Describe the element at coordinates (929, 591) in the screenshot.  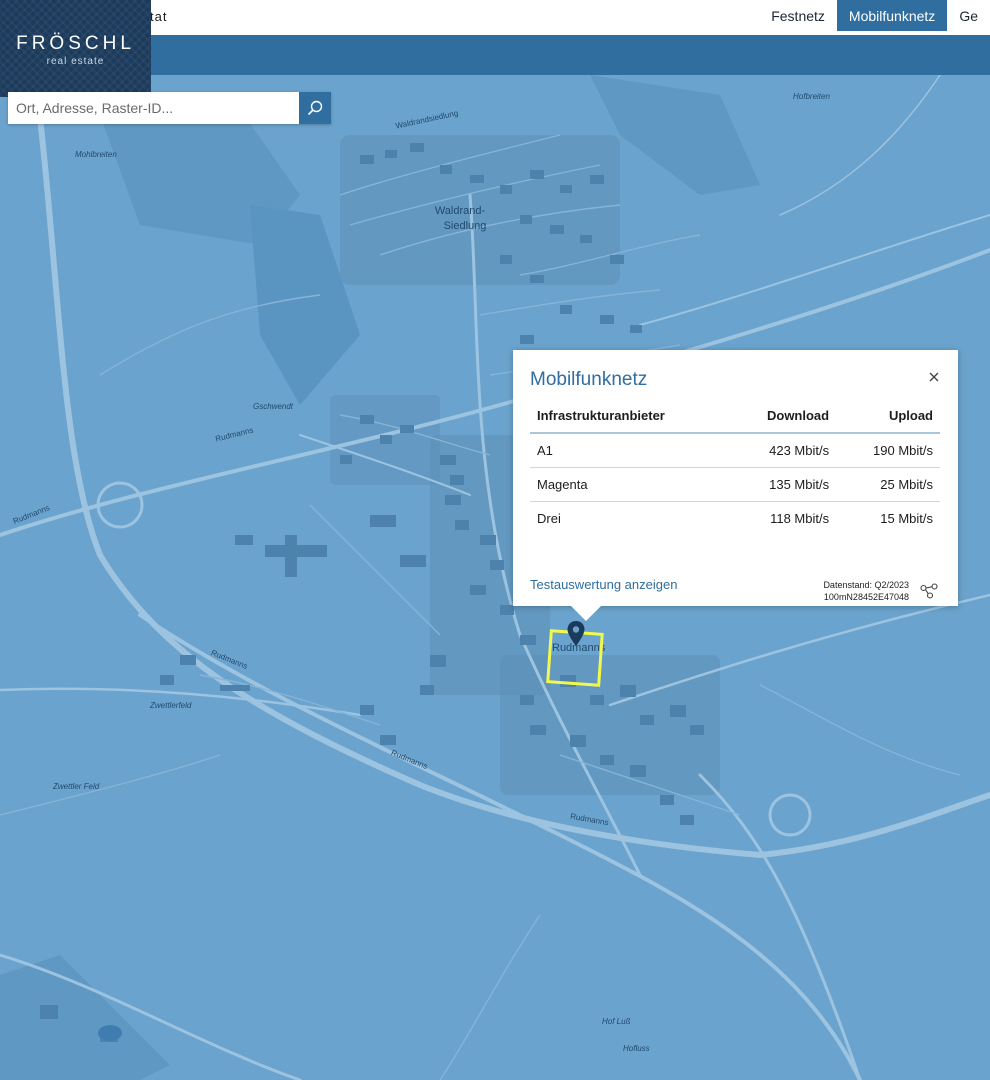
I see `share-icon` at that location.